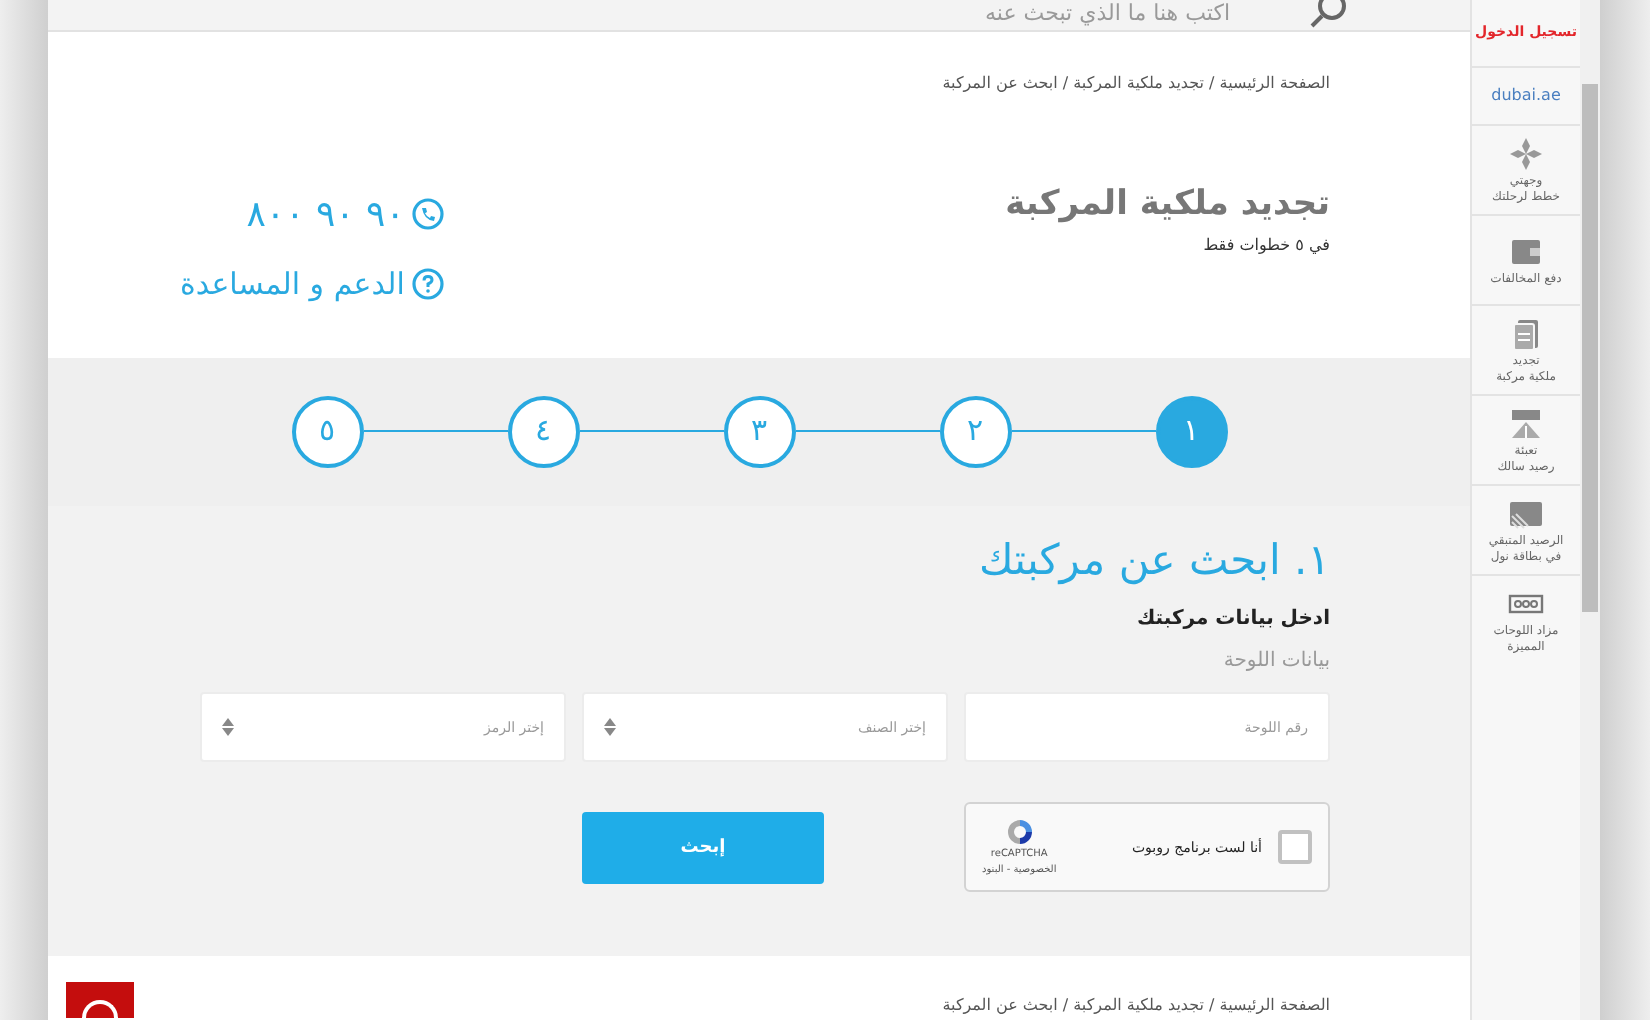 This screenshot has width=1650, height=1020. I want to click on search-icon, so click(1330, 14).